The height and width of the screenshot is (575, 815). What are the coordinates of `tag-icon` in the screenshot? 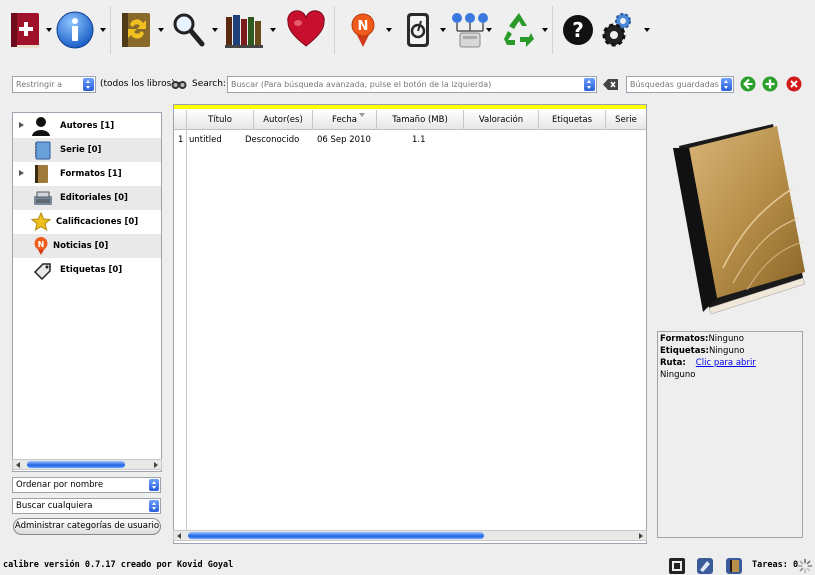 It's located at (42, 271).